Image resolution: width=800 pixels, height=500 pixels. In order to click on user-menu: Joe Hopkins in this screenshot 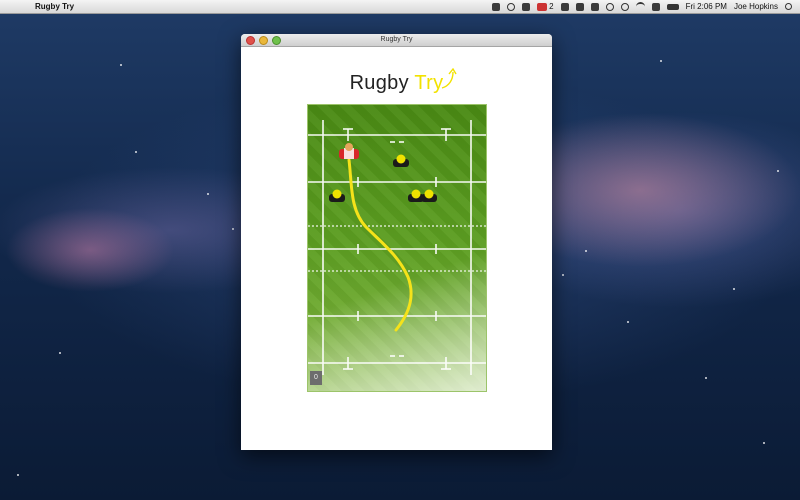, I will do `click(756, 6)`.